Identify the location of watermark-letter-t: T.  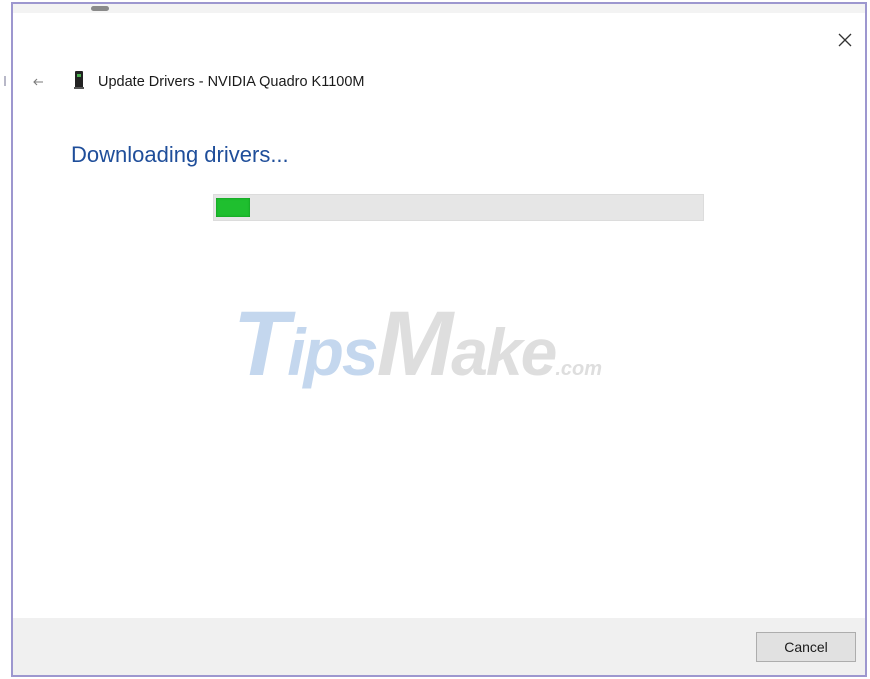
(261, 344).